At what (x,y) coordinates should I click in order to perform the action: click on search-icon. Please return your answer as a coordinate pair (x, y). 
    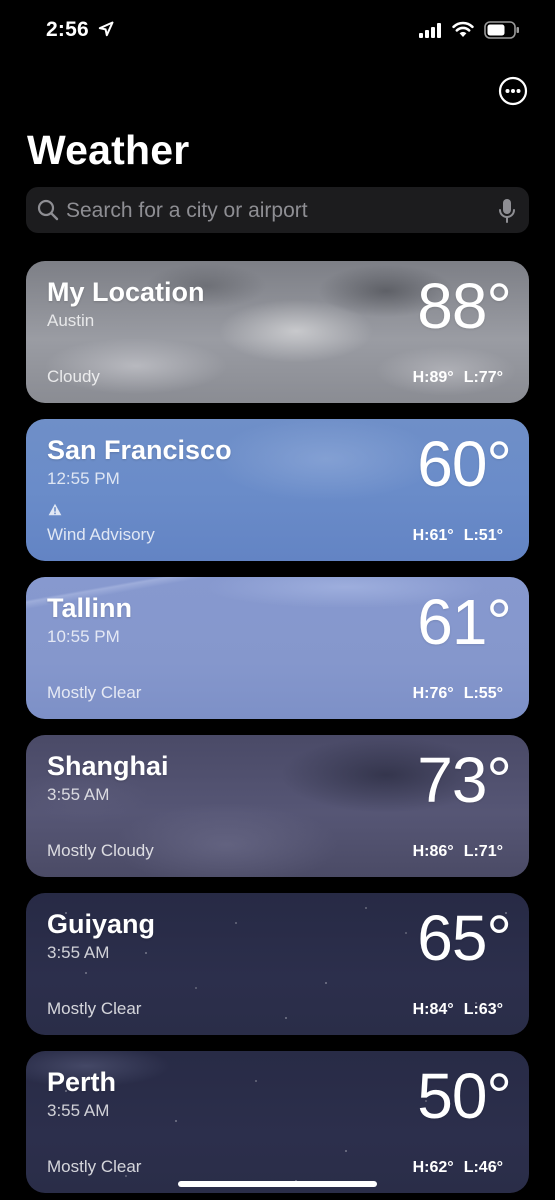
    Looking at the image, I should click on (48, 210).